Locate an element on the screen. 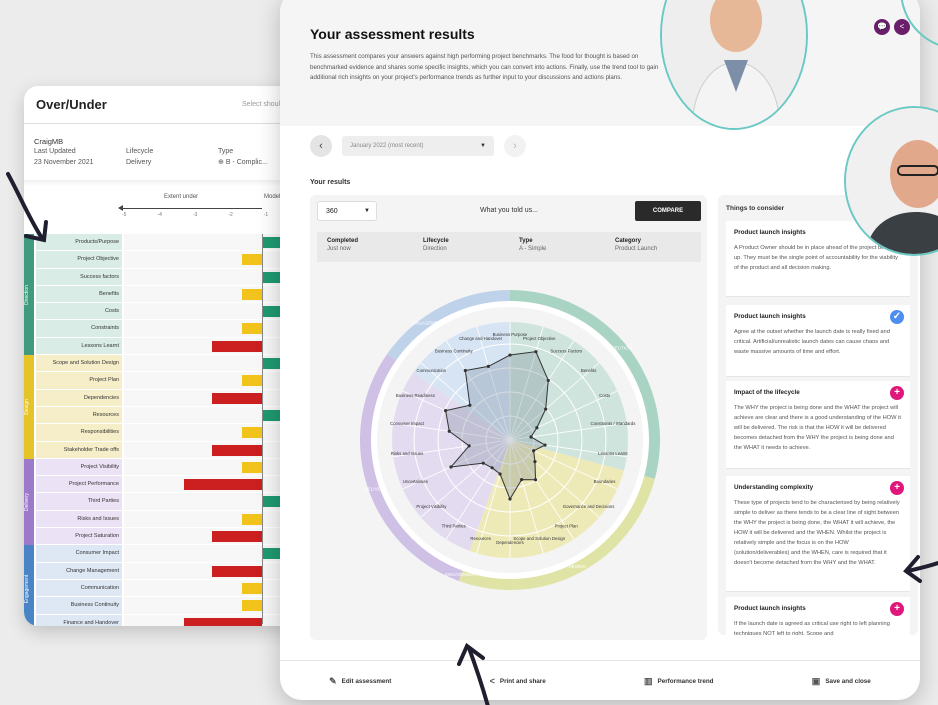 The image size is (938, 705). row-label: Project Performance is located at coordinates (79, 484).